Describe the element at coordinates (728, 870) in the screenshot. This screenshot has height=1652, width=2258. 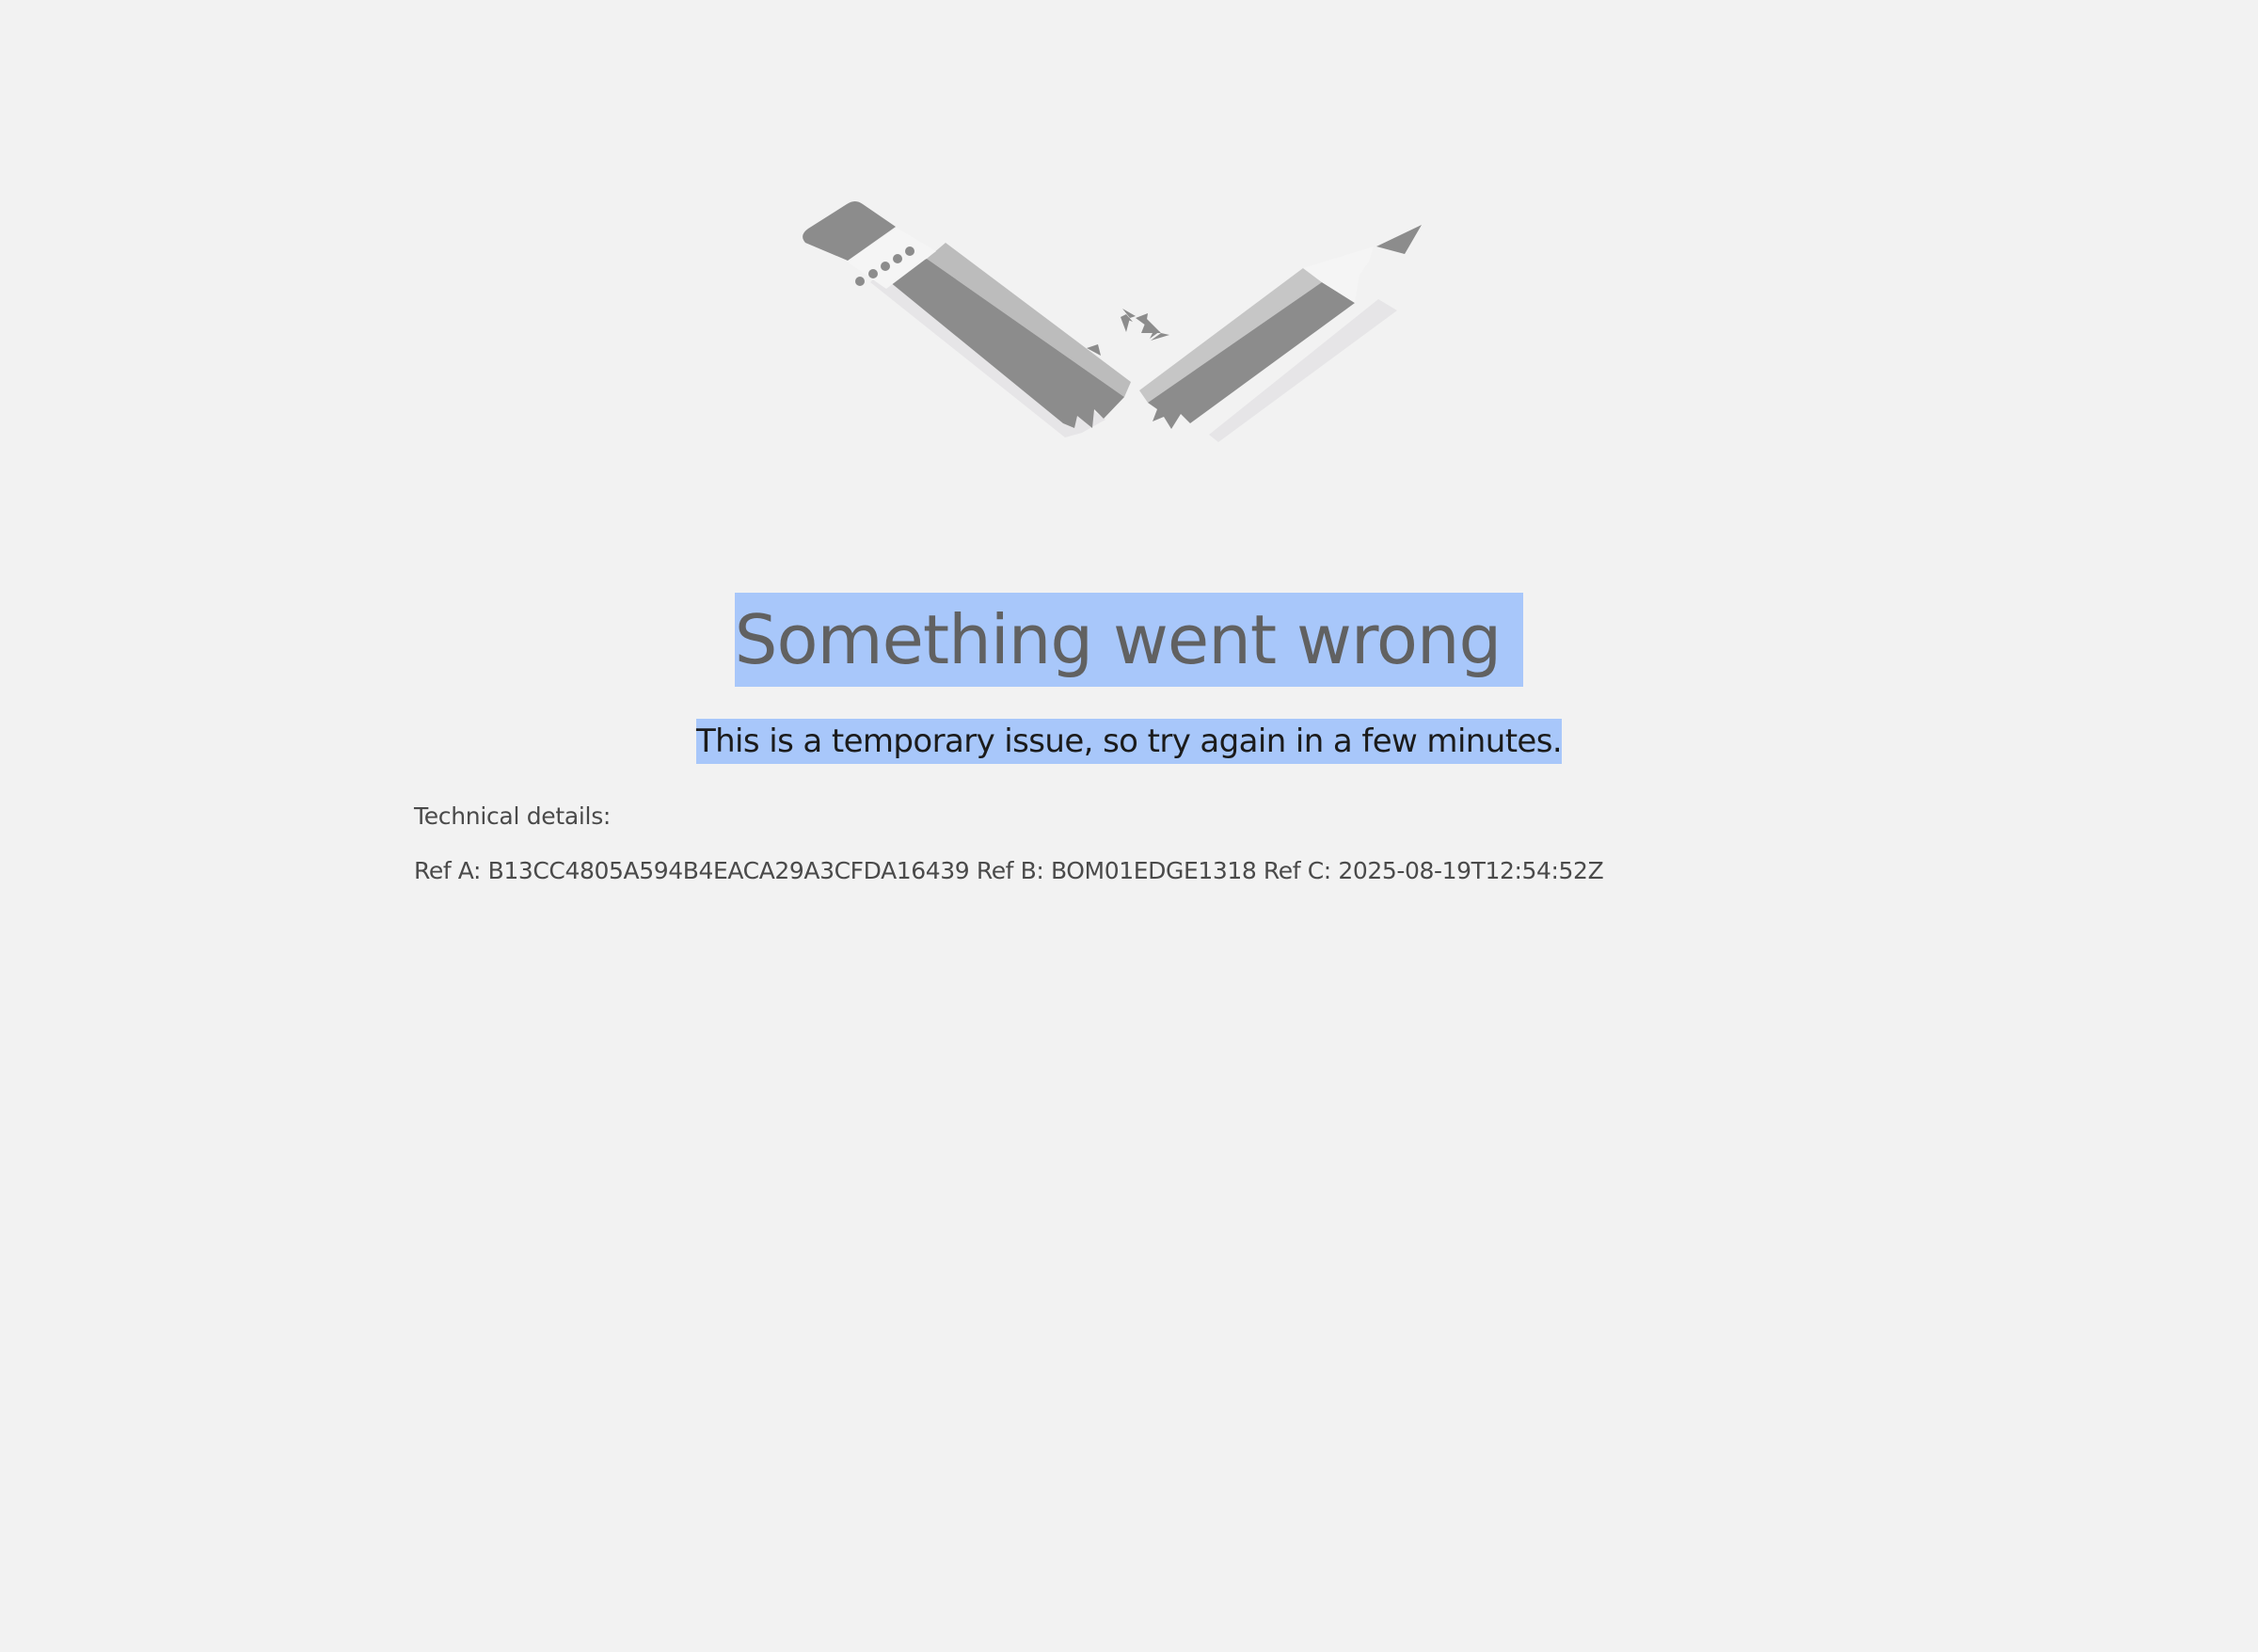
I see `ref-a-value: B13CC4805A594B4EACA29A3CFDA16439` at that location.